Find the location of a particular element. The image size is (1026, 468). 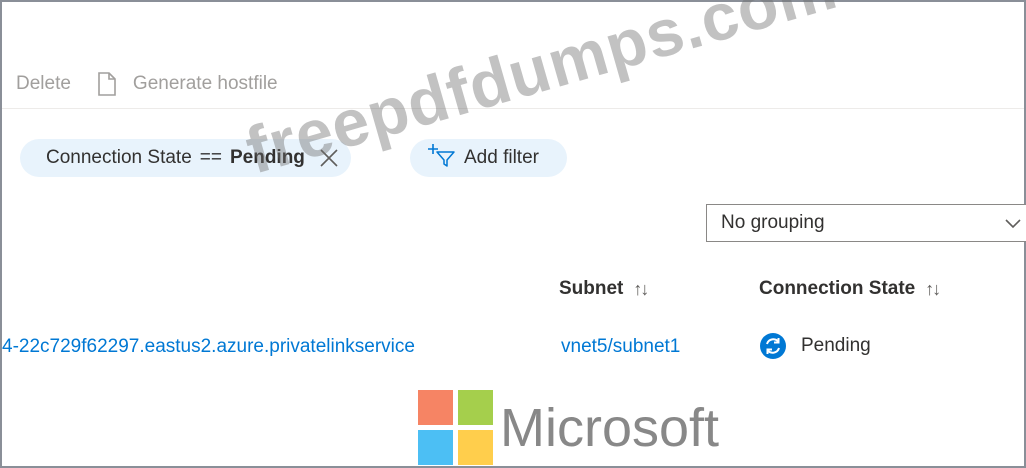

microsoft-wordmark: Microsoft is located at coordinates (610, 428).